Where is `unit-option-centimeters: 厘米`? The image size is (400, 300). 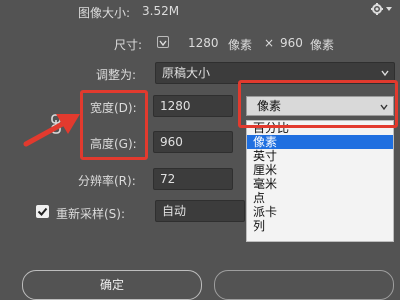
unit-option-centimeters: 厘米 is located at coordinates (320, 170).